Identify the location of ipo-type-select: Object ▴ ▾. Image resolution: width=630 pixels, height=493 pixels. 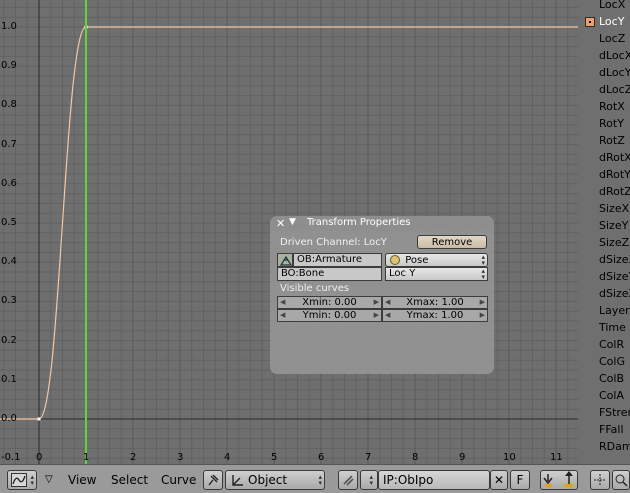
(275, 480).